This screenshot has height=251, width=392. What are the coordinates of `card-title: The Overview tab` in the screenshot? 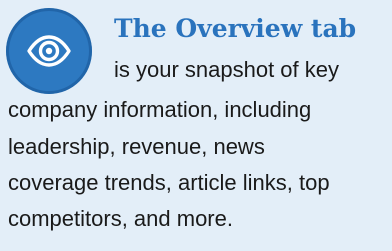 It's located at (235, 28).